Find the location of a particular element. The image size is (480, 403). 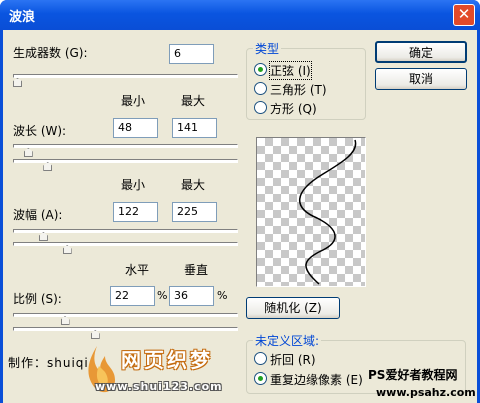

wrap-around-radio is located at coordinates (260, 358).